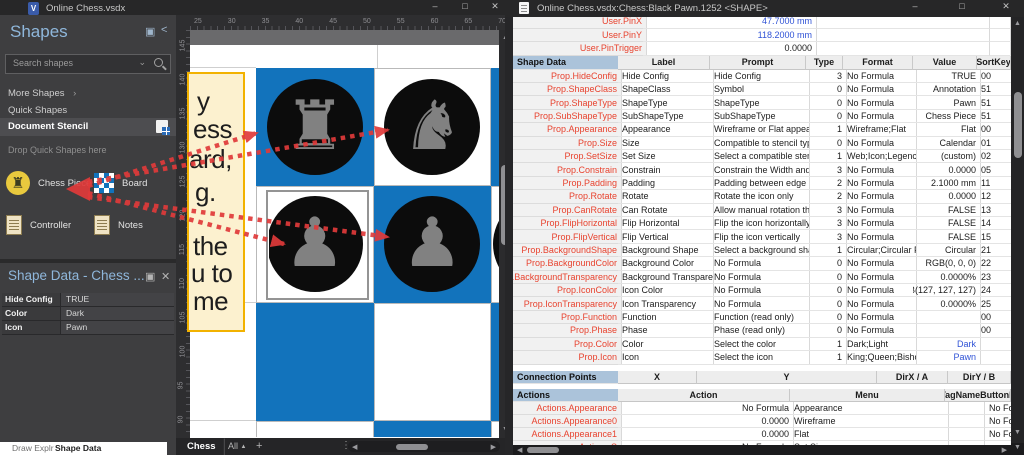 Image resolution: width=1024 pixels, height=455 pixels. I want to click on sheet-vertical-scrollbar: ▲ ▼, so click(1017, 230).